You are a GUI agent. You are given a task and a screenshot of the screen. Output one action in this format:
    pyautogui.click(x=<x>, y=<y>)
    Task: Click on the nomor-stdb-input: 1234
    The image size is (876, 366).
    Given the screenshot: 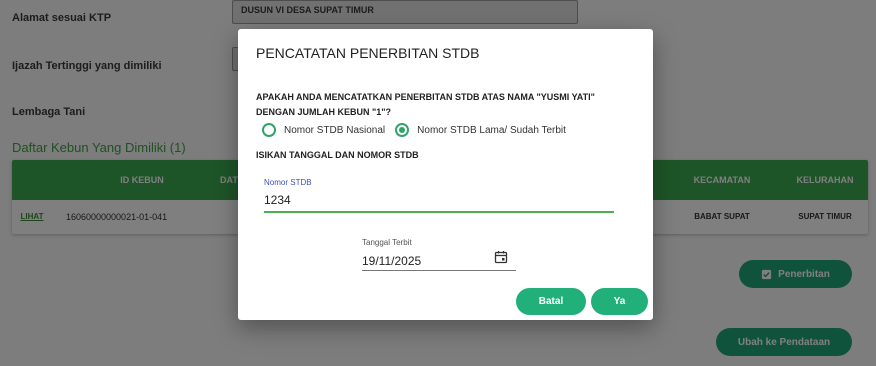 What is the action you would take?
    pyautogui.click(x=277, y=200)
    